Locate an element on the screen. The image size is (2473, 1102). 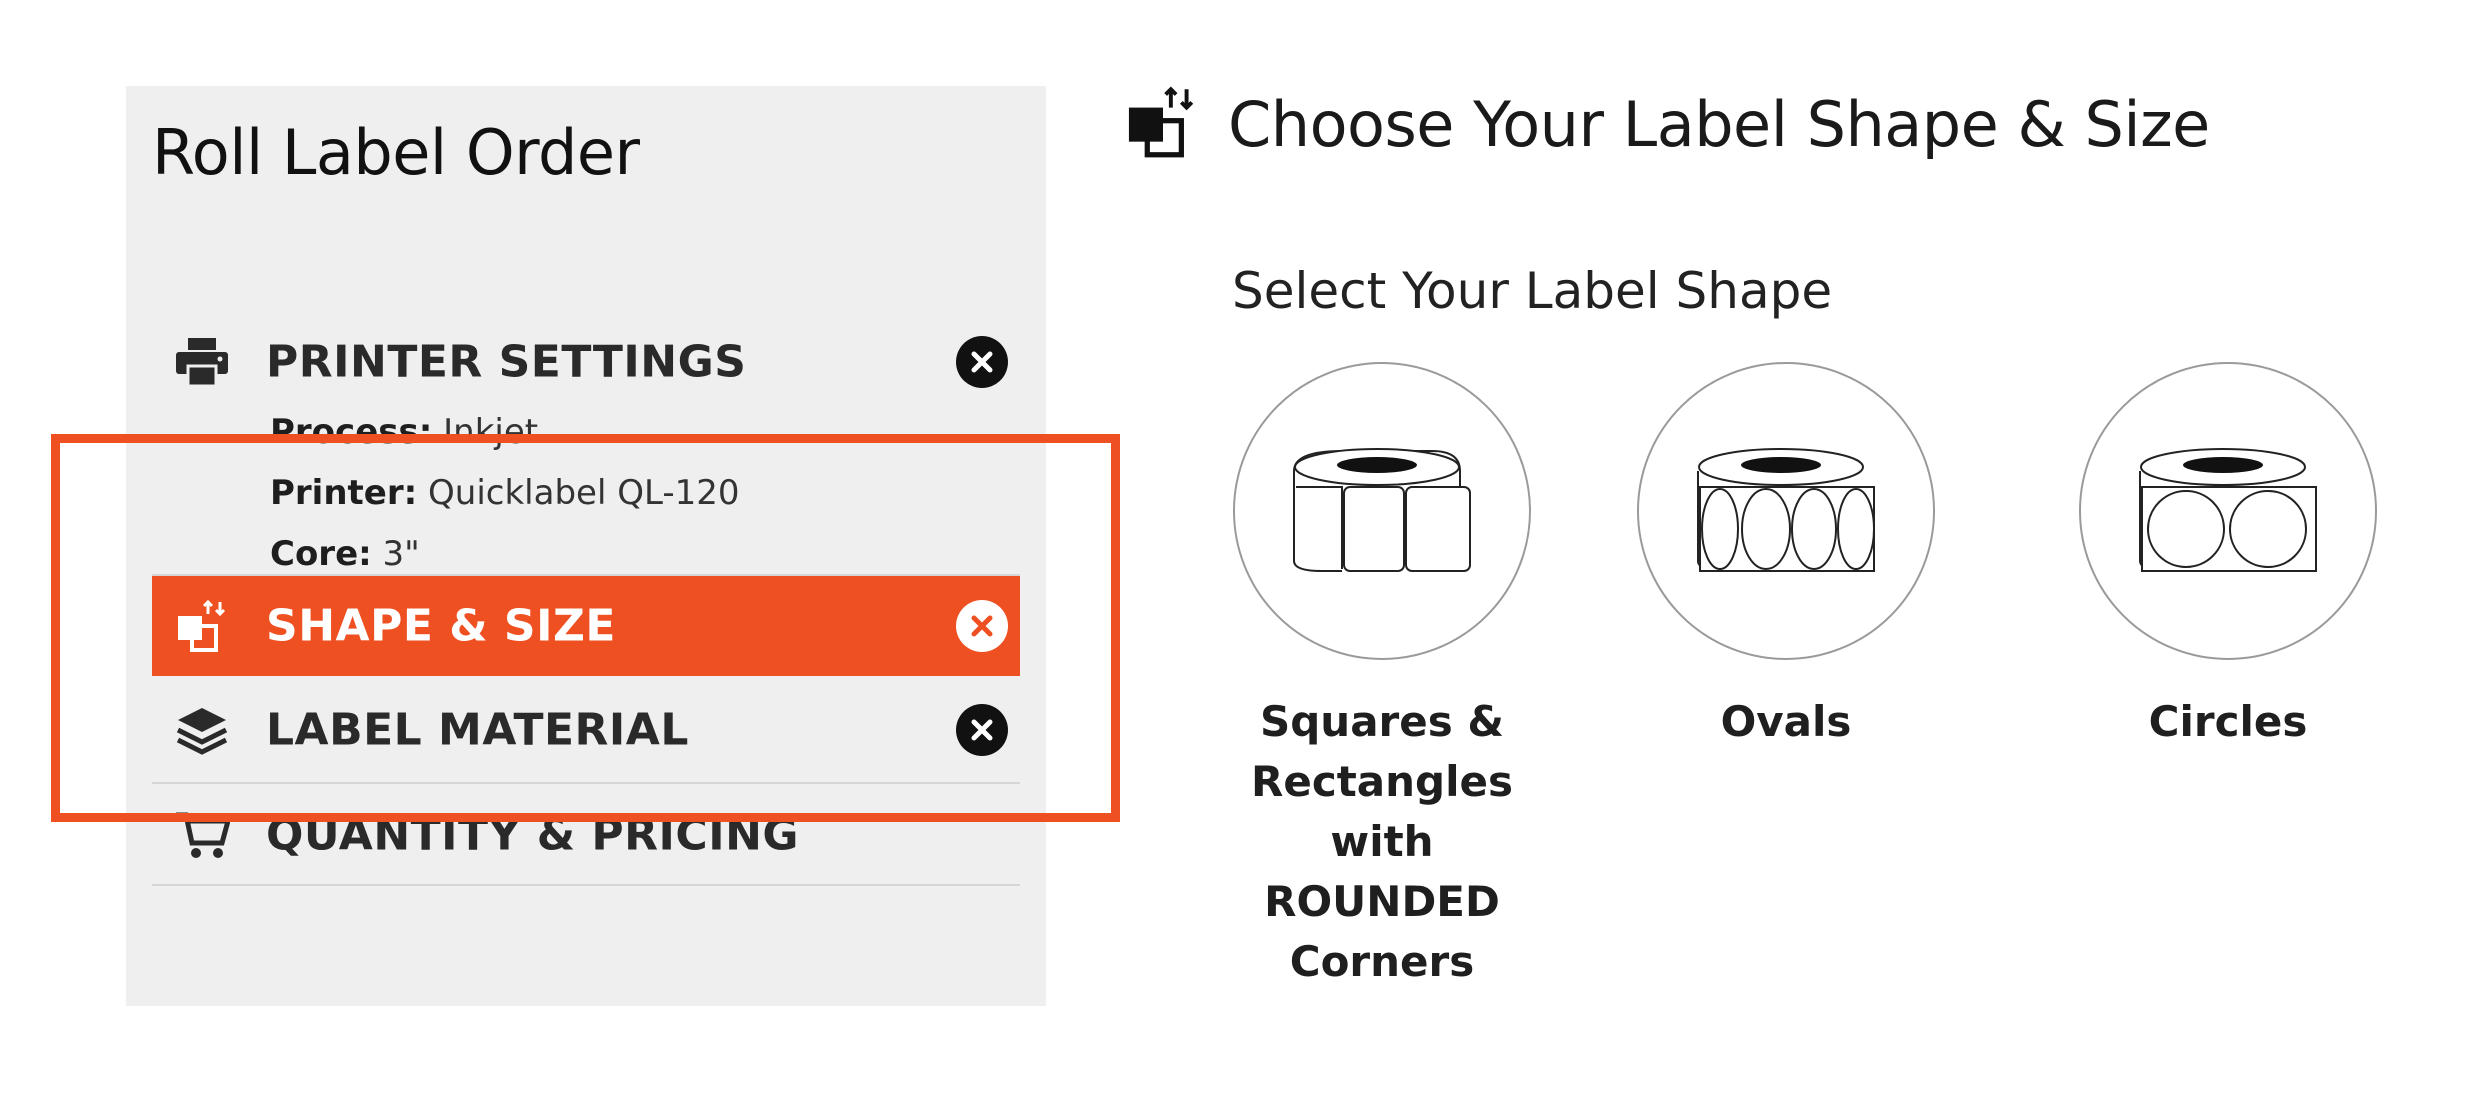
oval-roll-icon is located at coordinates (1786, 511).